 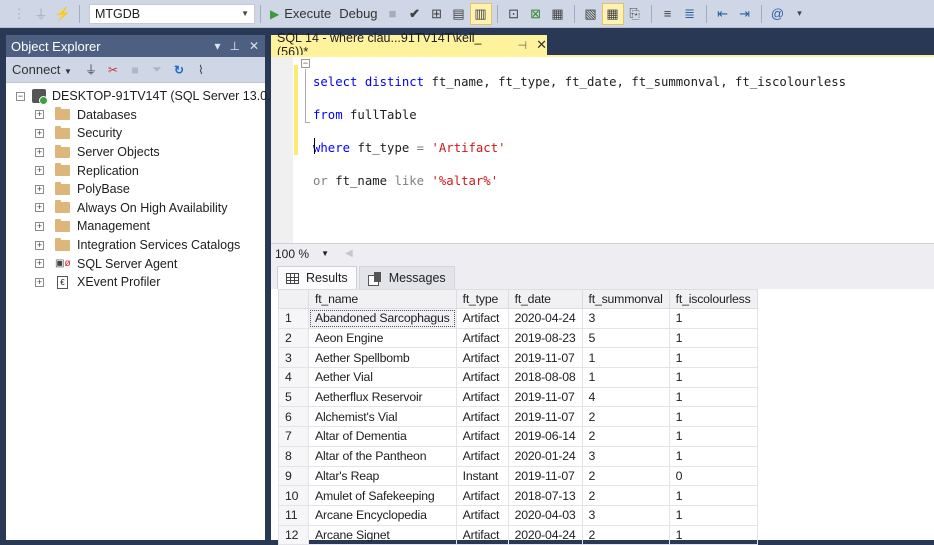 What do you see at coordinates (480, 13) in the screenshot?
I see `intellisense-icon: ▥` at bounding box center [480, 13].